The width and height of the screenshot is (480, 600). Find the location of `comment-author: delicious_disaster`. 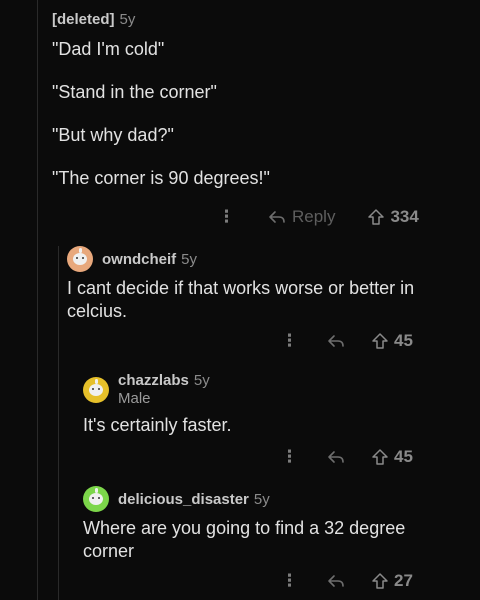

comment-author: delicious_disaster is located at coordinates (183, 499).